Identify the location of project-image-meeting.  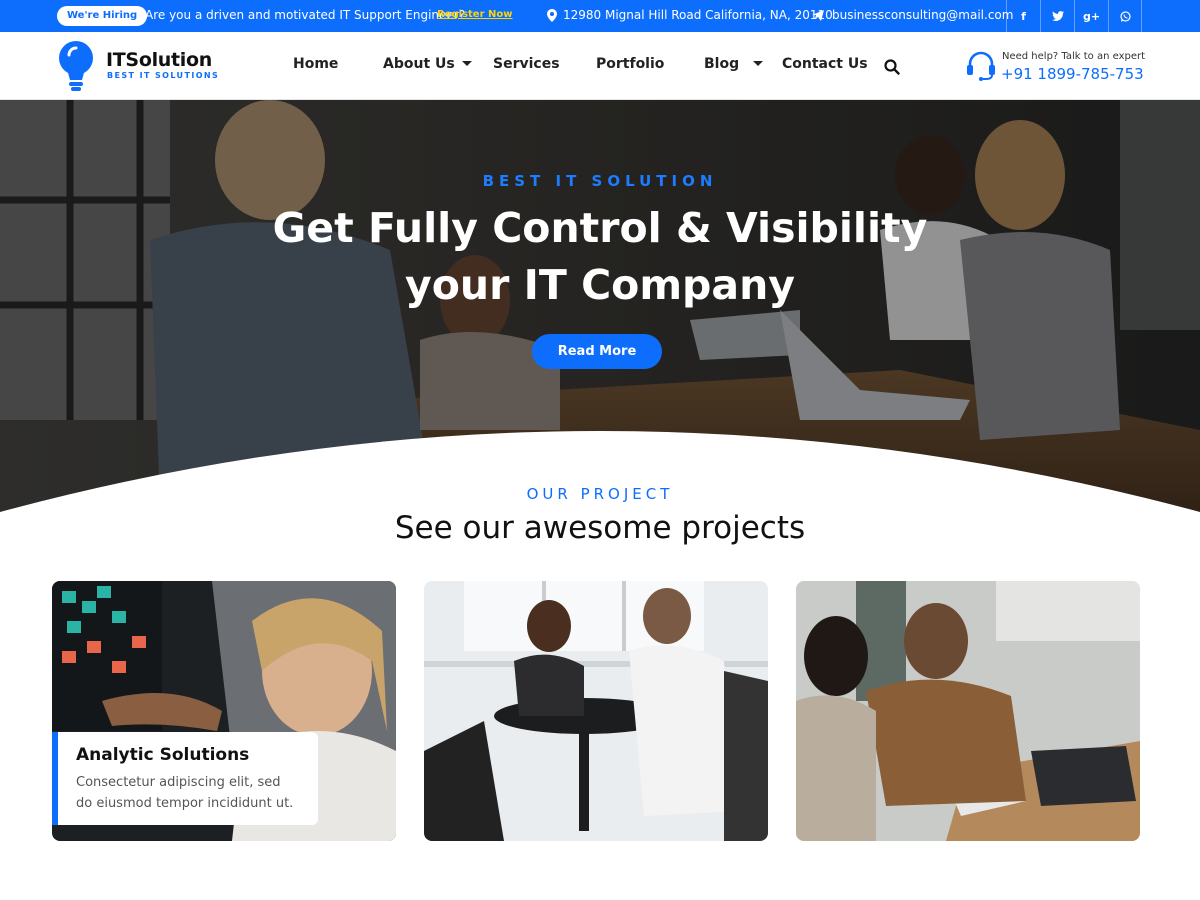
(596, 711).